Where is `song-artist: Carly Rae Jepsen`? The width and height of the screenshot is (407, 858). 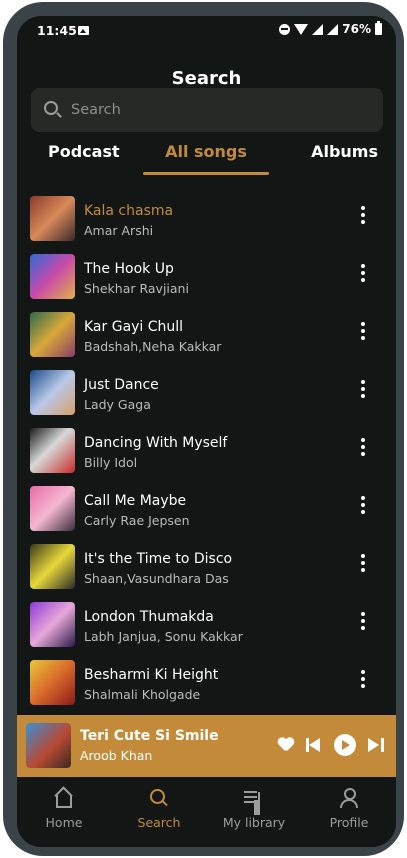
song-artist: Carly Rae Jepsen is located at coordinates (137, 520).